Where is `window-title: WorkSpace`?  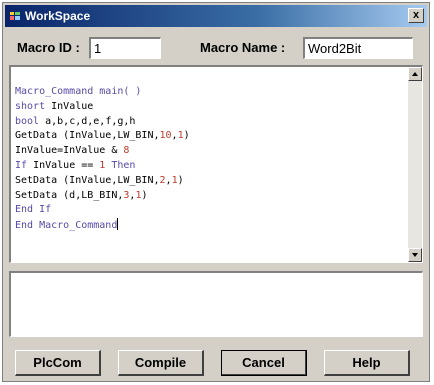
window-title: WorkSpace is located at coordinates (58, 16).